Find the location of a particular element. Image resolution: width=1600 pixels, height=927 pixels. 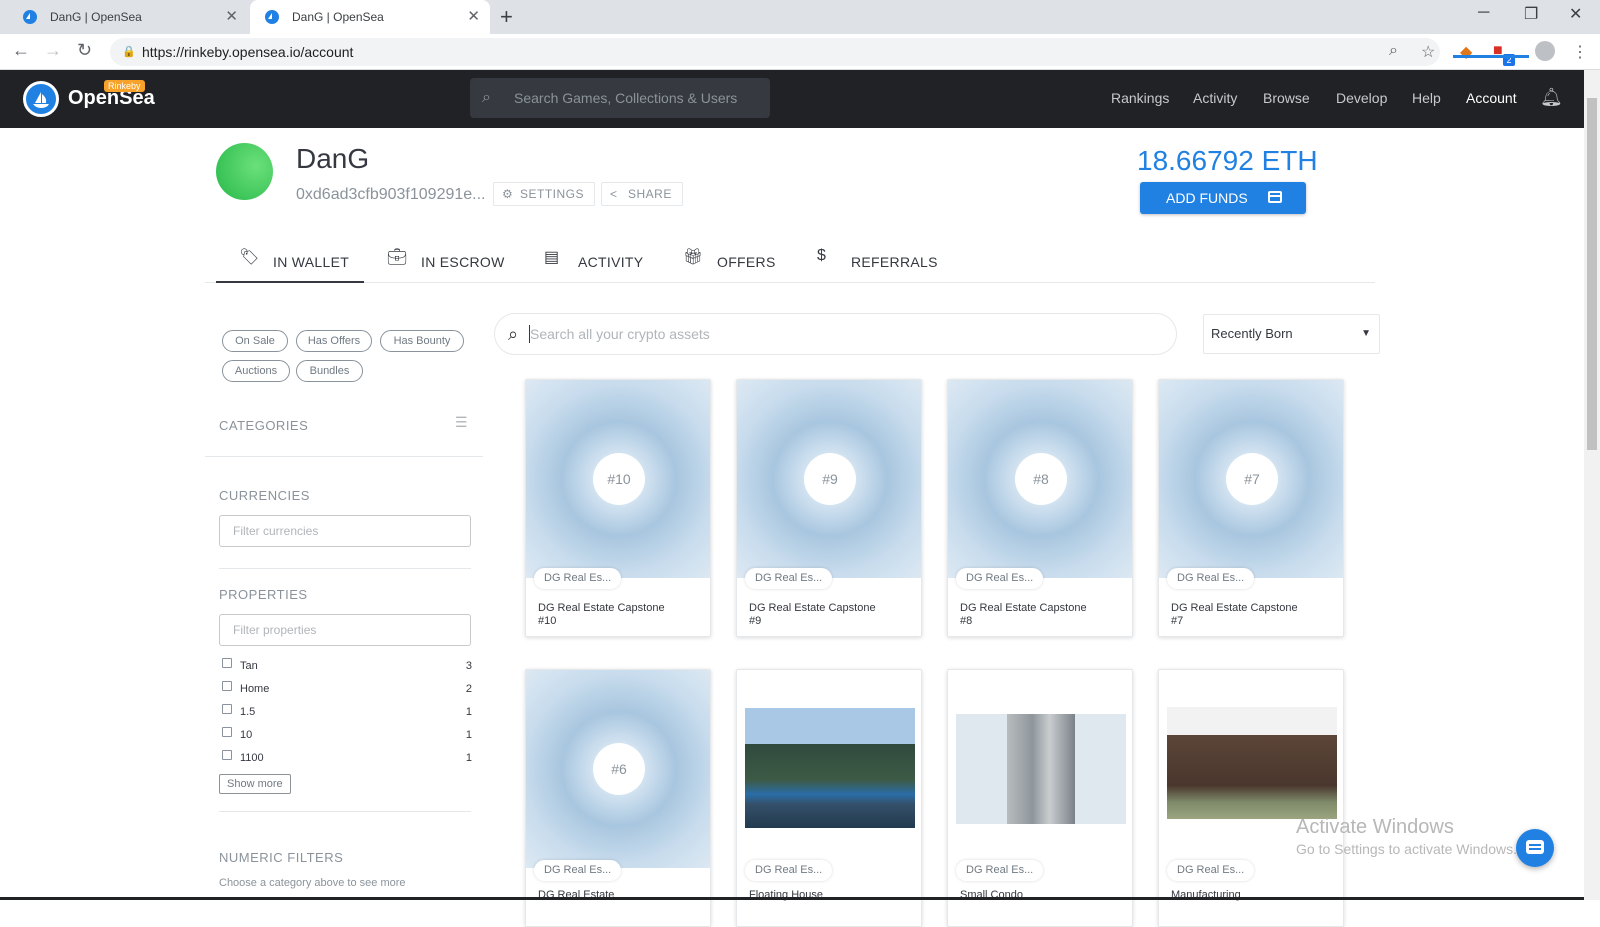

bell-icon: 🔔︎ is located at coordinates (1551, 97).